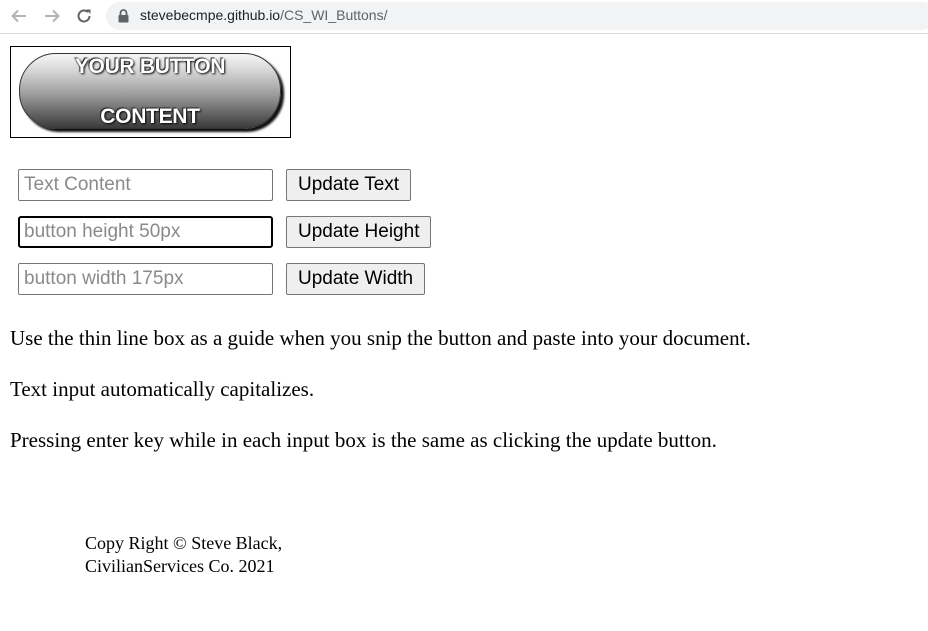 The image size is (928, 631). I want to click on forward-button, so click(52, 16).